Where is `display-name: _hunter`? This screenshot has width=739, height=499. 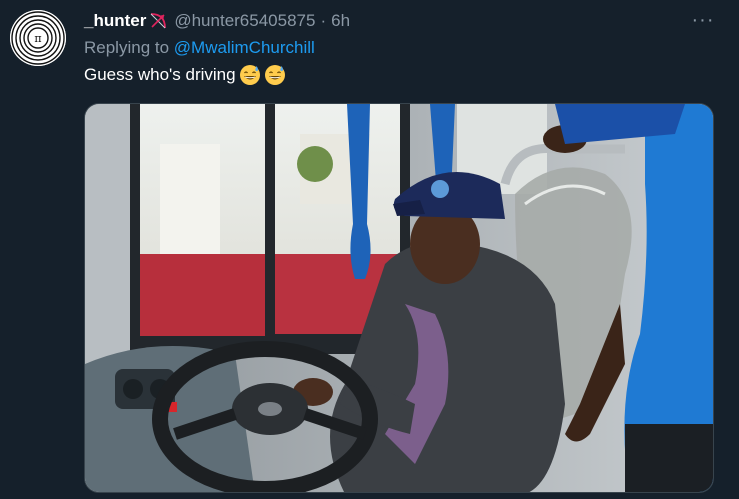
display-name: _hunter is located at coordinates (115, 21).